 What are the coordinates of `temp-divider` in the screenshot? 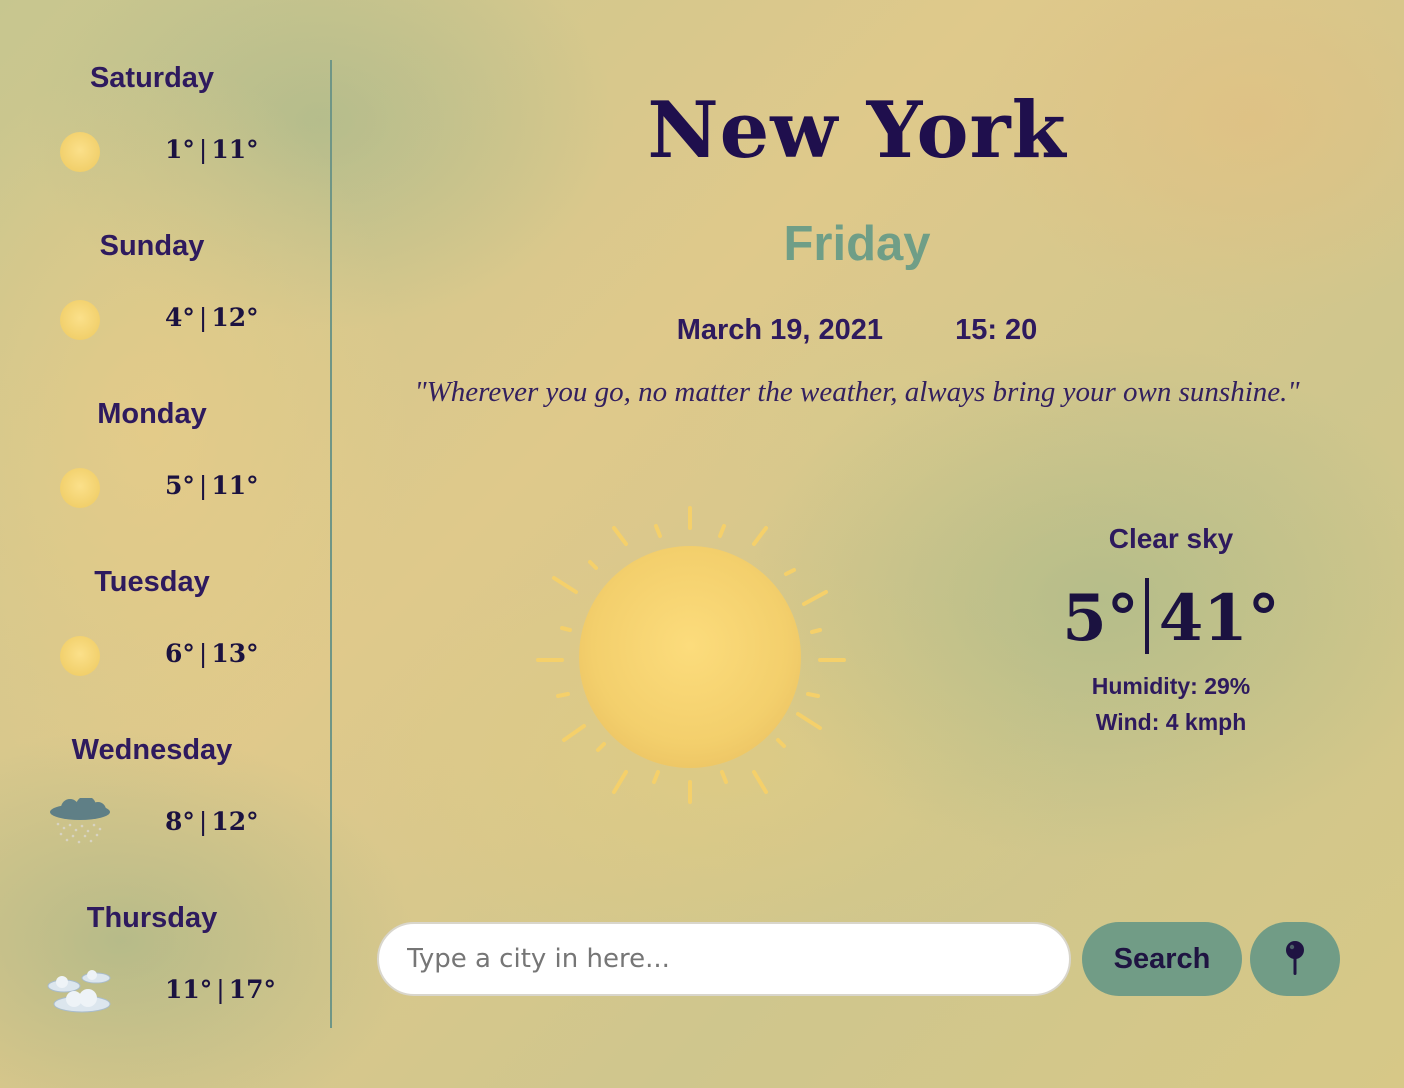 It's located at (1146, 616).